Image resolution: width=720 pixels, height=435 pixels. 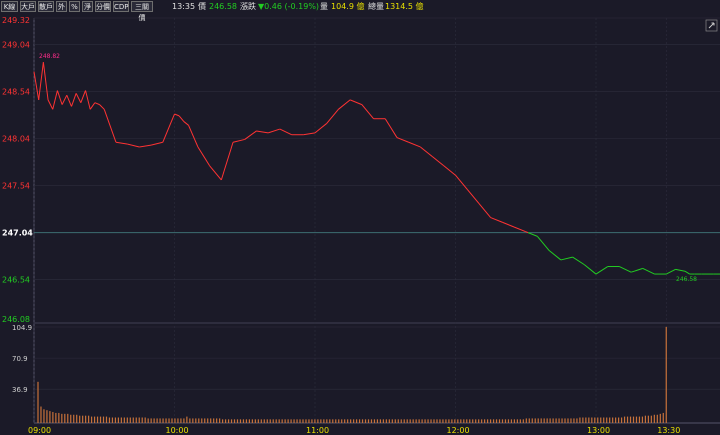 What do you see at coordinates (16, 280) in the screenshot?
I see `price-tick-label: 246.54` at bounding box center [16, 280].